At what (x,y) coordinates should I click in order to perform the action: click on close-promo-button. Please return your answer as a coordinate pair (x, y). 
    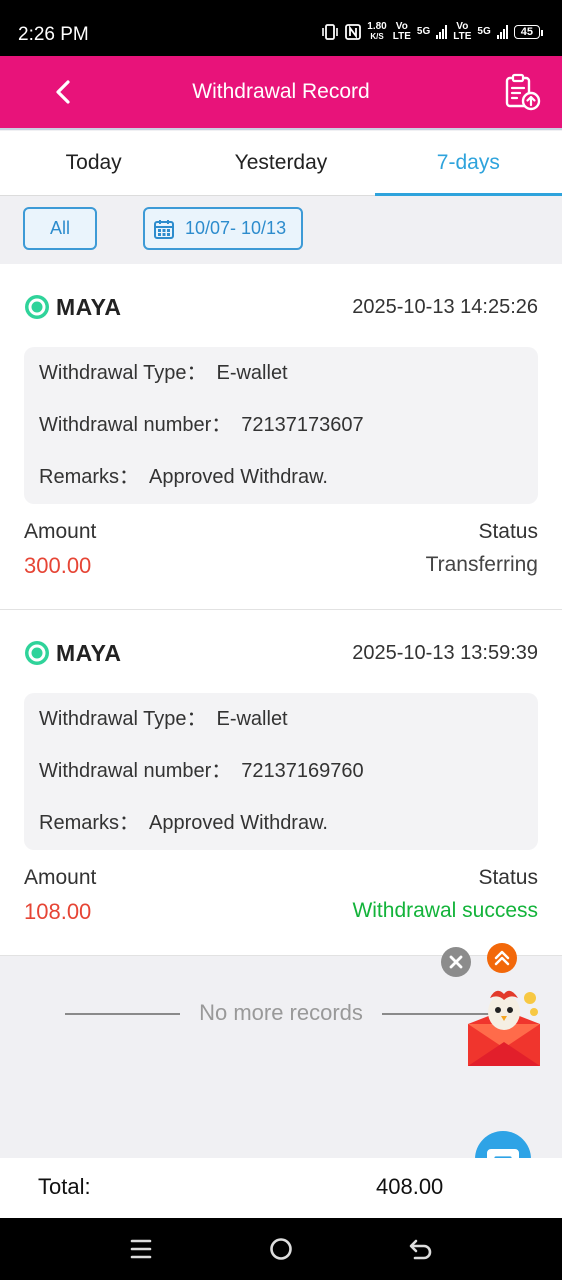
    Looking at the image, I should click on (456, 962).